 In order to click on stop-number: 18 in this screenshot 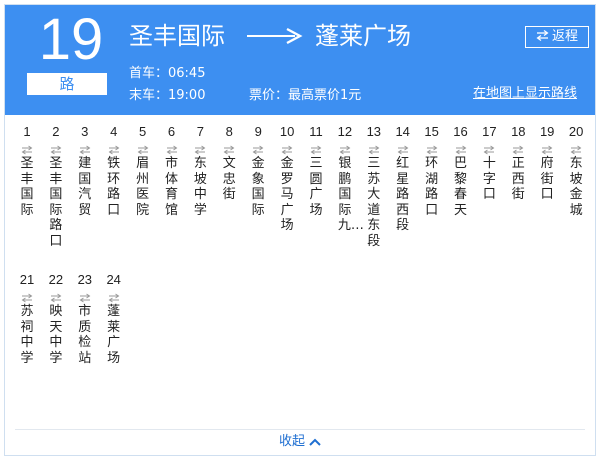, I will do `click(518, 131)`.